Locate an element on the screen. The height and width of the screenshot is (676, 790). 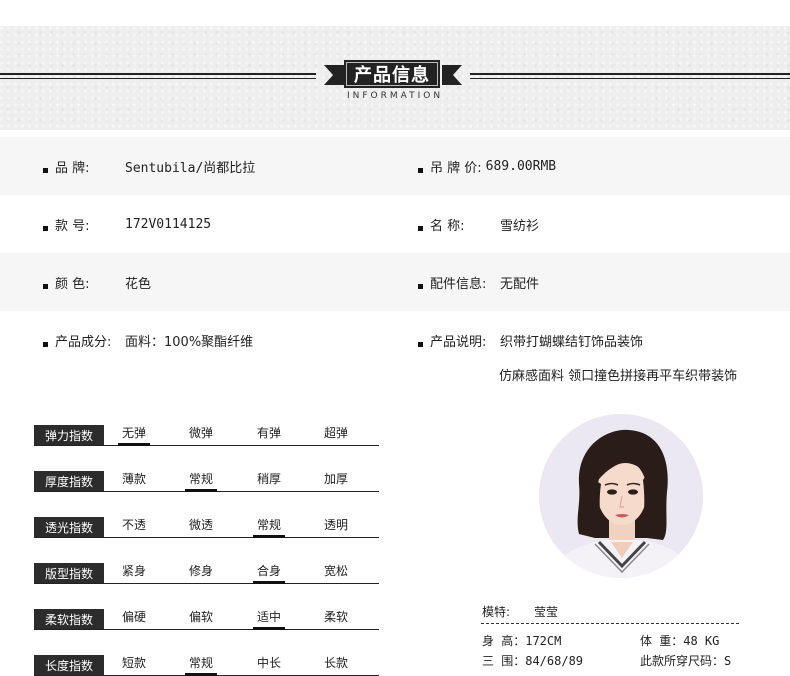
tag-price-field: 吊 牌 价: 689.00RMB is located at coordinates (487, 166).